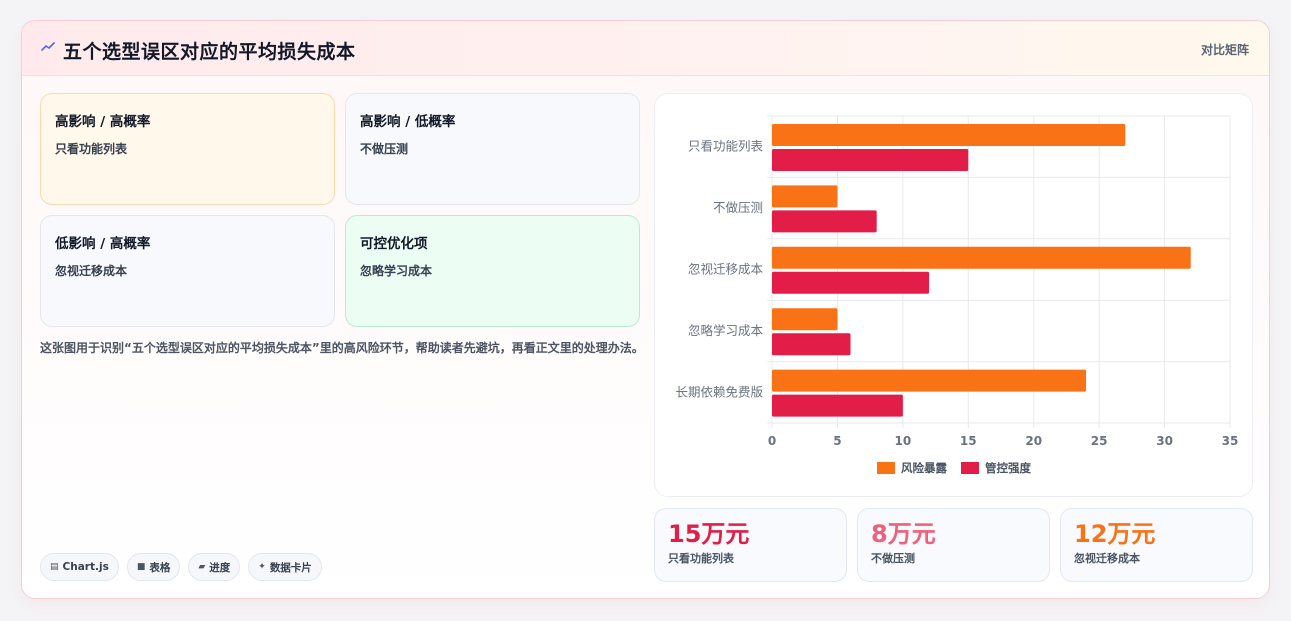 The image size is (1291, 621). I want to click on x-tick-label: 20, so click(1033, 441).